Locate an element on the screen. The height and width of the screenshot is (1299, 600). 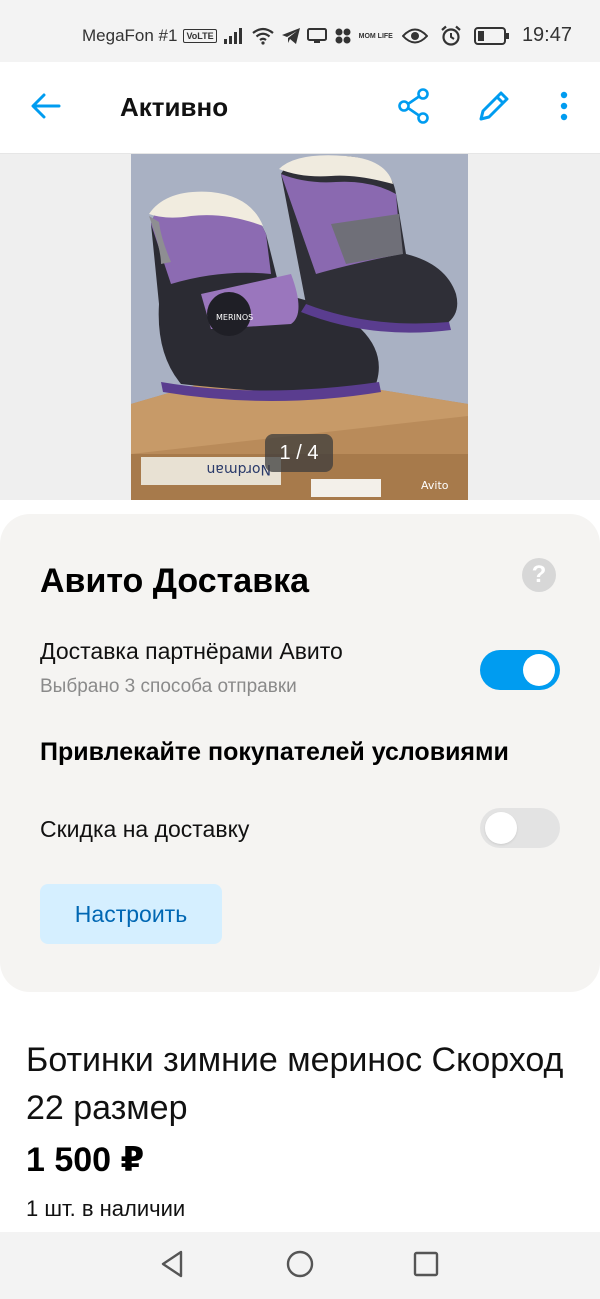
triangle-back-icon is located at coordinates (172, 1266).